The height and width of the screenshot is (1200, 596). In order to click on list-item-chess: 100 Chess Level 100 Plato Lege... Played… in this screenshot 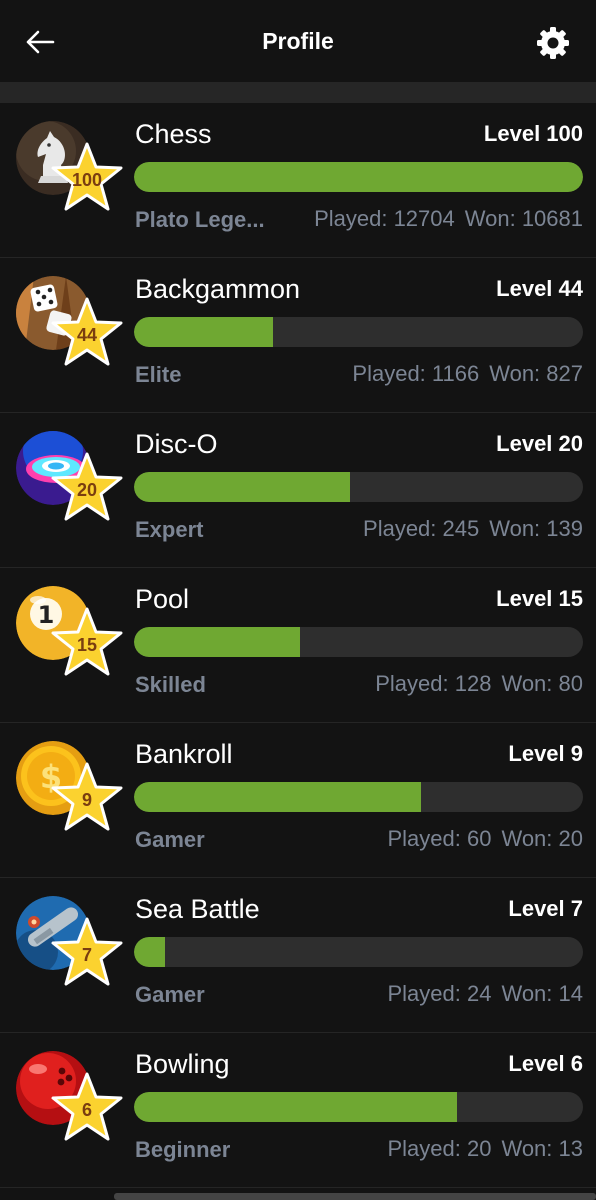, I will do `click(298, 180)`.